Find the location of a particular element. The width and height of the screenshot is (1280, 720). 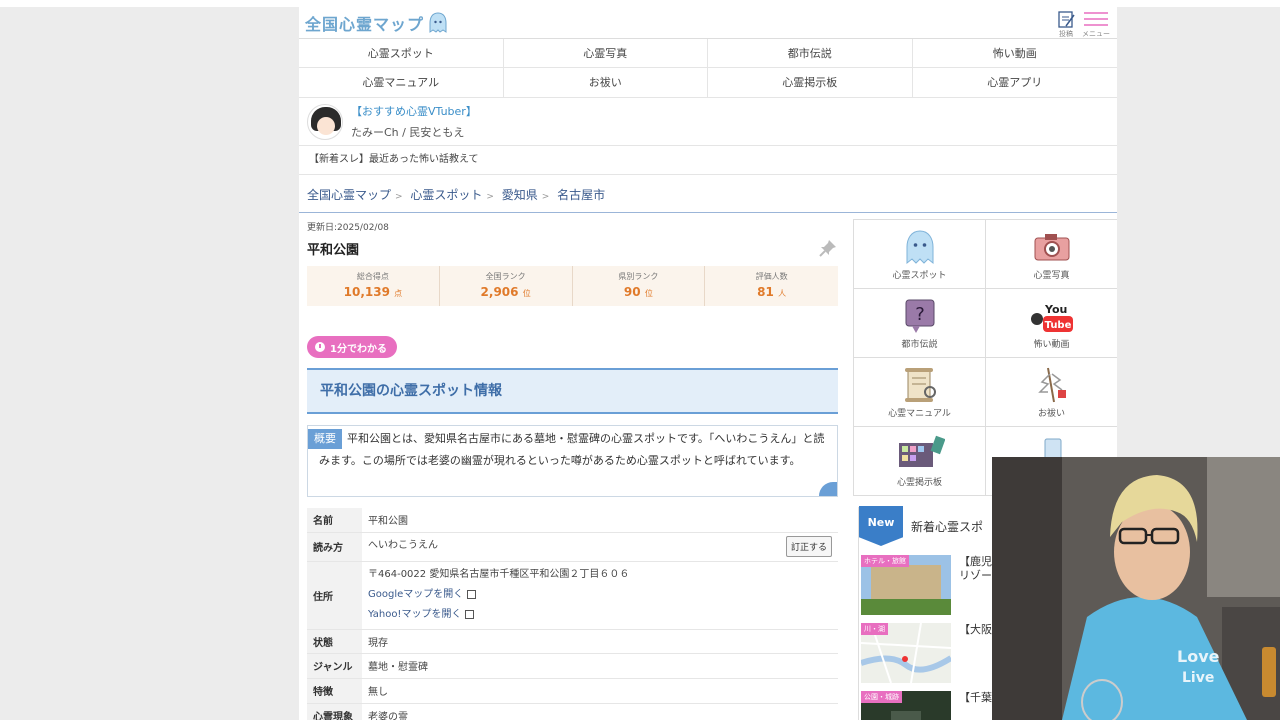

overview-tag: 概要 is located at coordinates (325, 439).